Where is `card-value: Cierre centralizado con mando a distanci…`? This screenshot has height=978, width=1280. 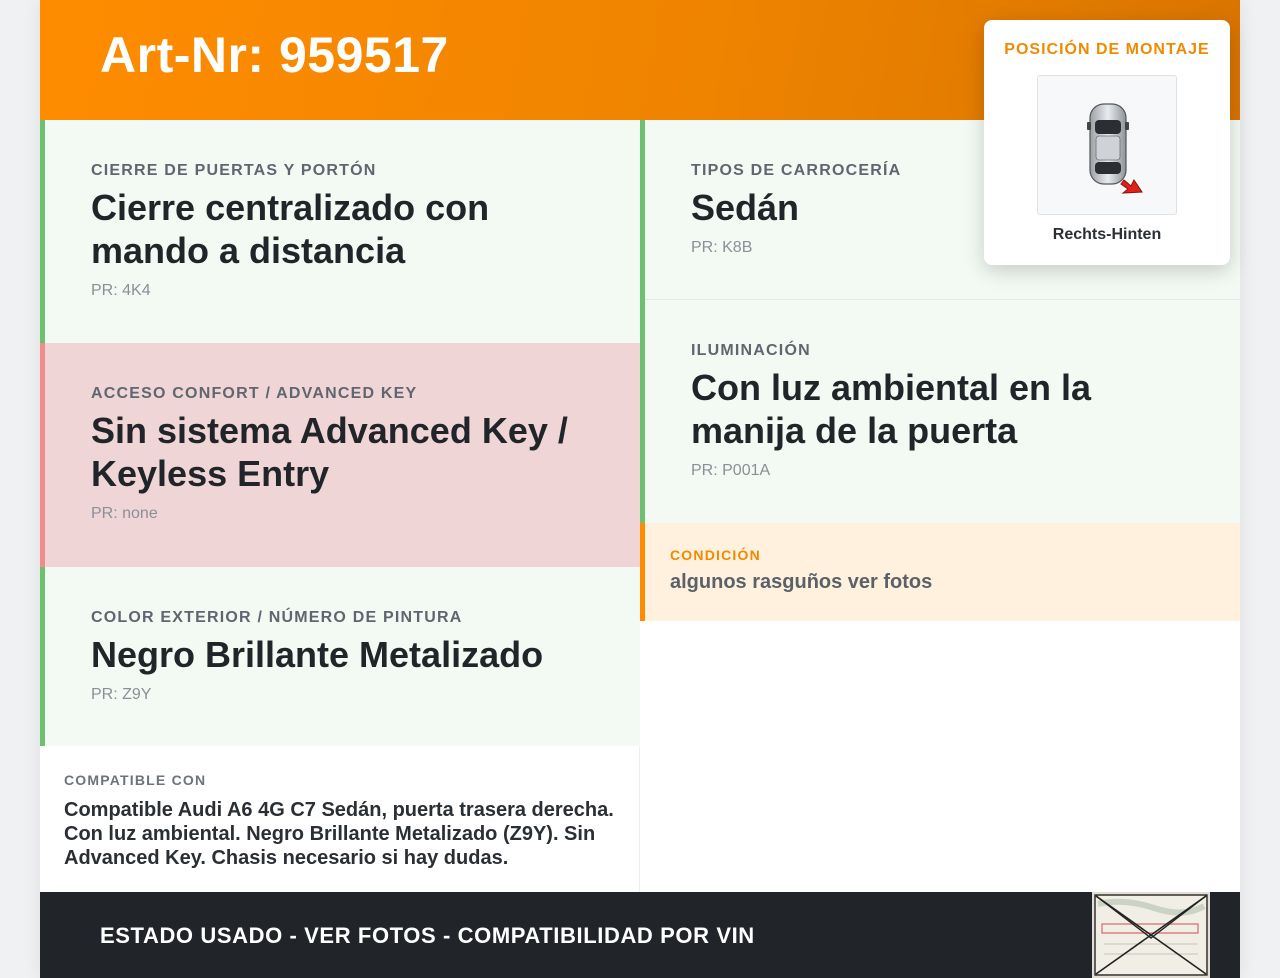 card-value: Cierre centralizado con mando a distanci… is located at coordinates (290, 229).